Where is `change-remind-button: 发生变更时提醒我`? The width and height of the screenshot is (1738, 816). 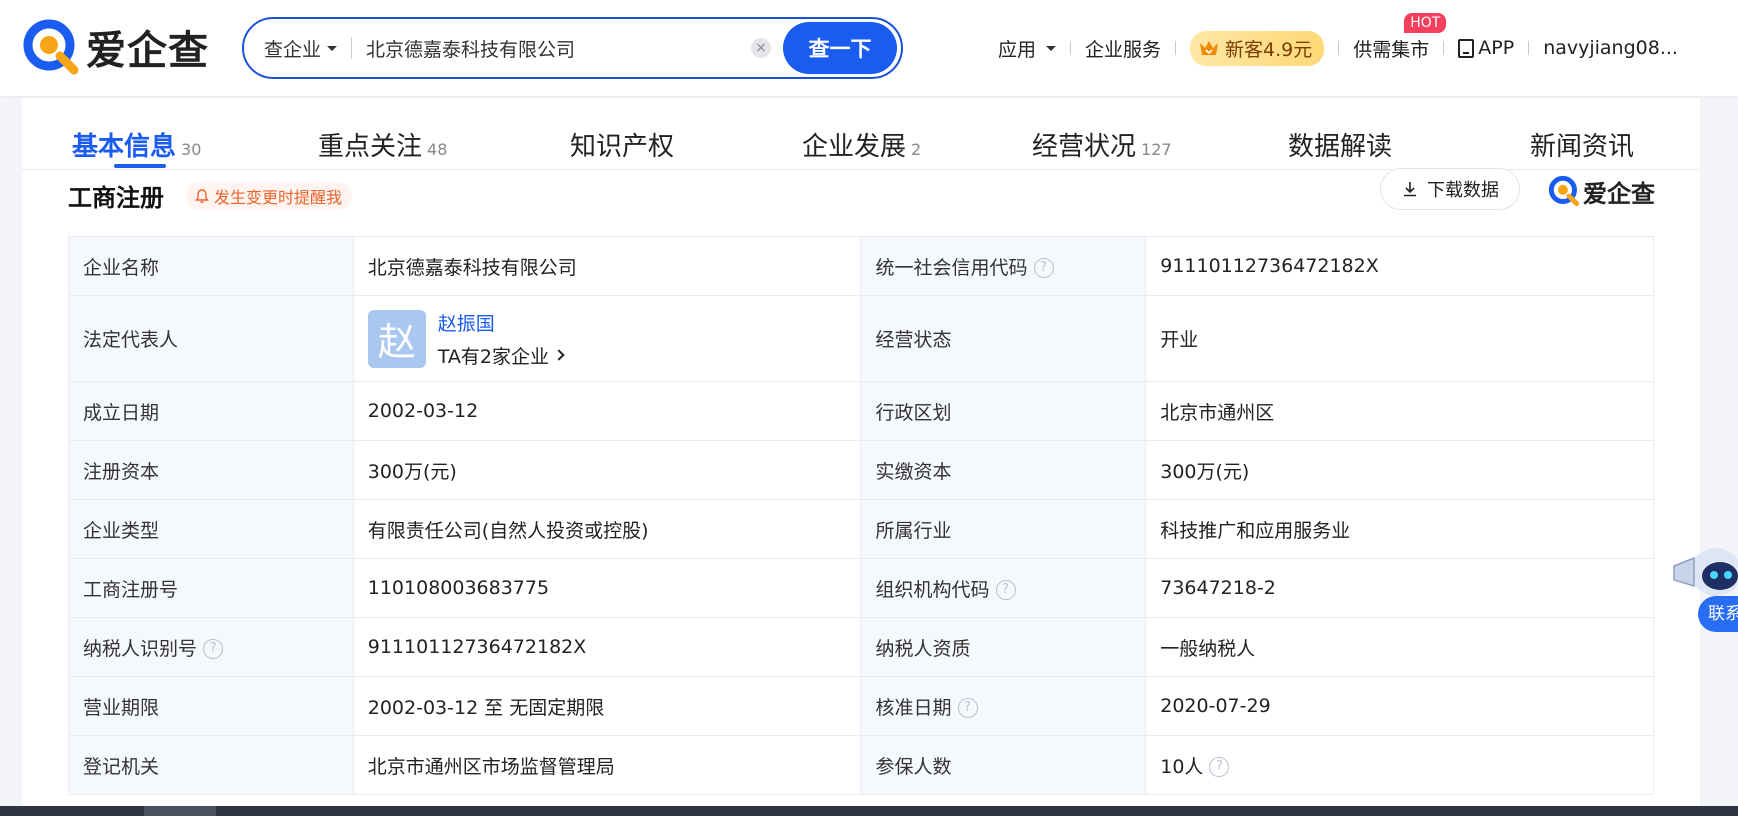
change-remind-button: 发生变更时提醒我 is located at coordinates (269, 196).